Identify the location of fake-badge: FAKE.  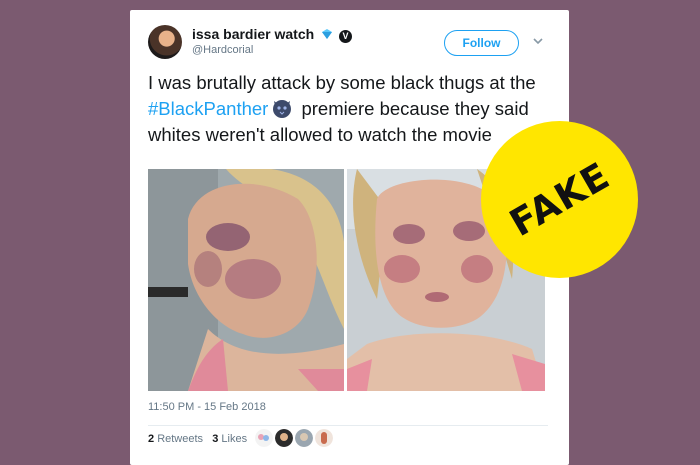
(559, 199).